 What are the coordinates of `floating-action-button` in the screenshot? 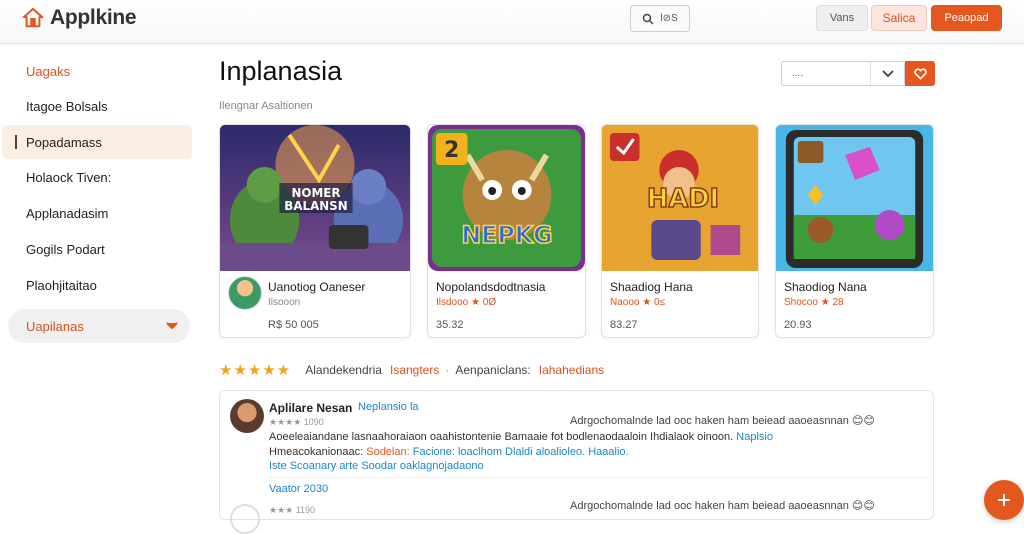 It's located at (1004, 500).